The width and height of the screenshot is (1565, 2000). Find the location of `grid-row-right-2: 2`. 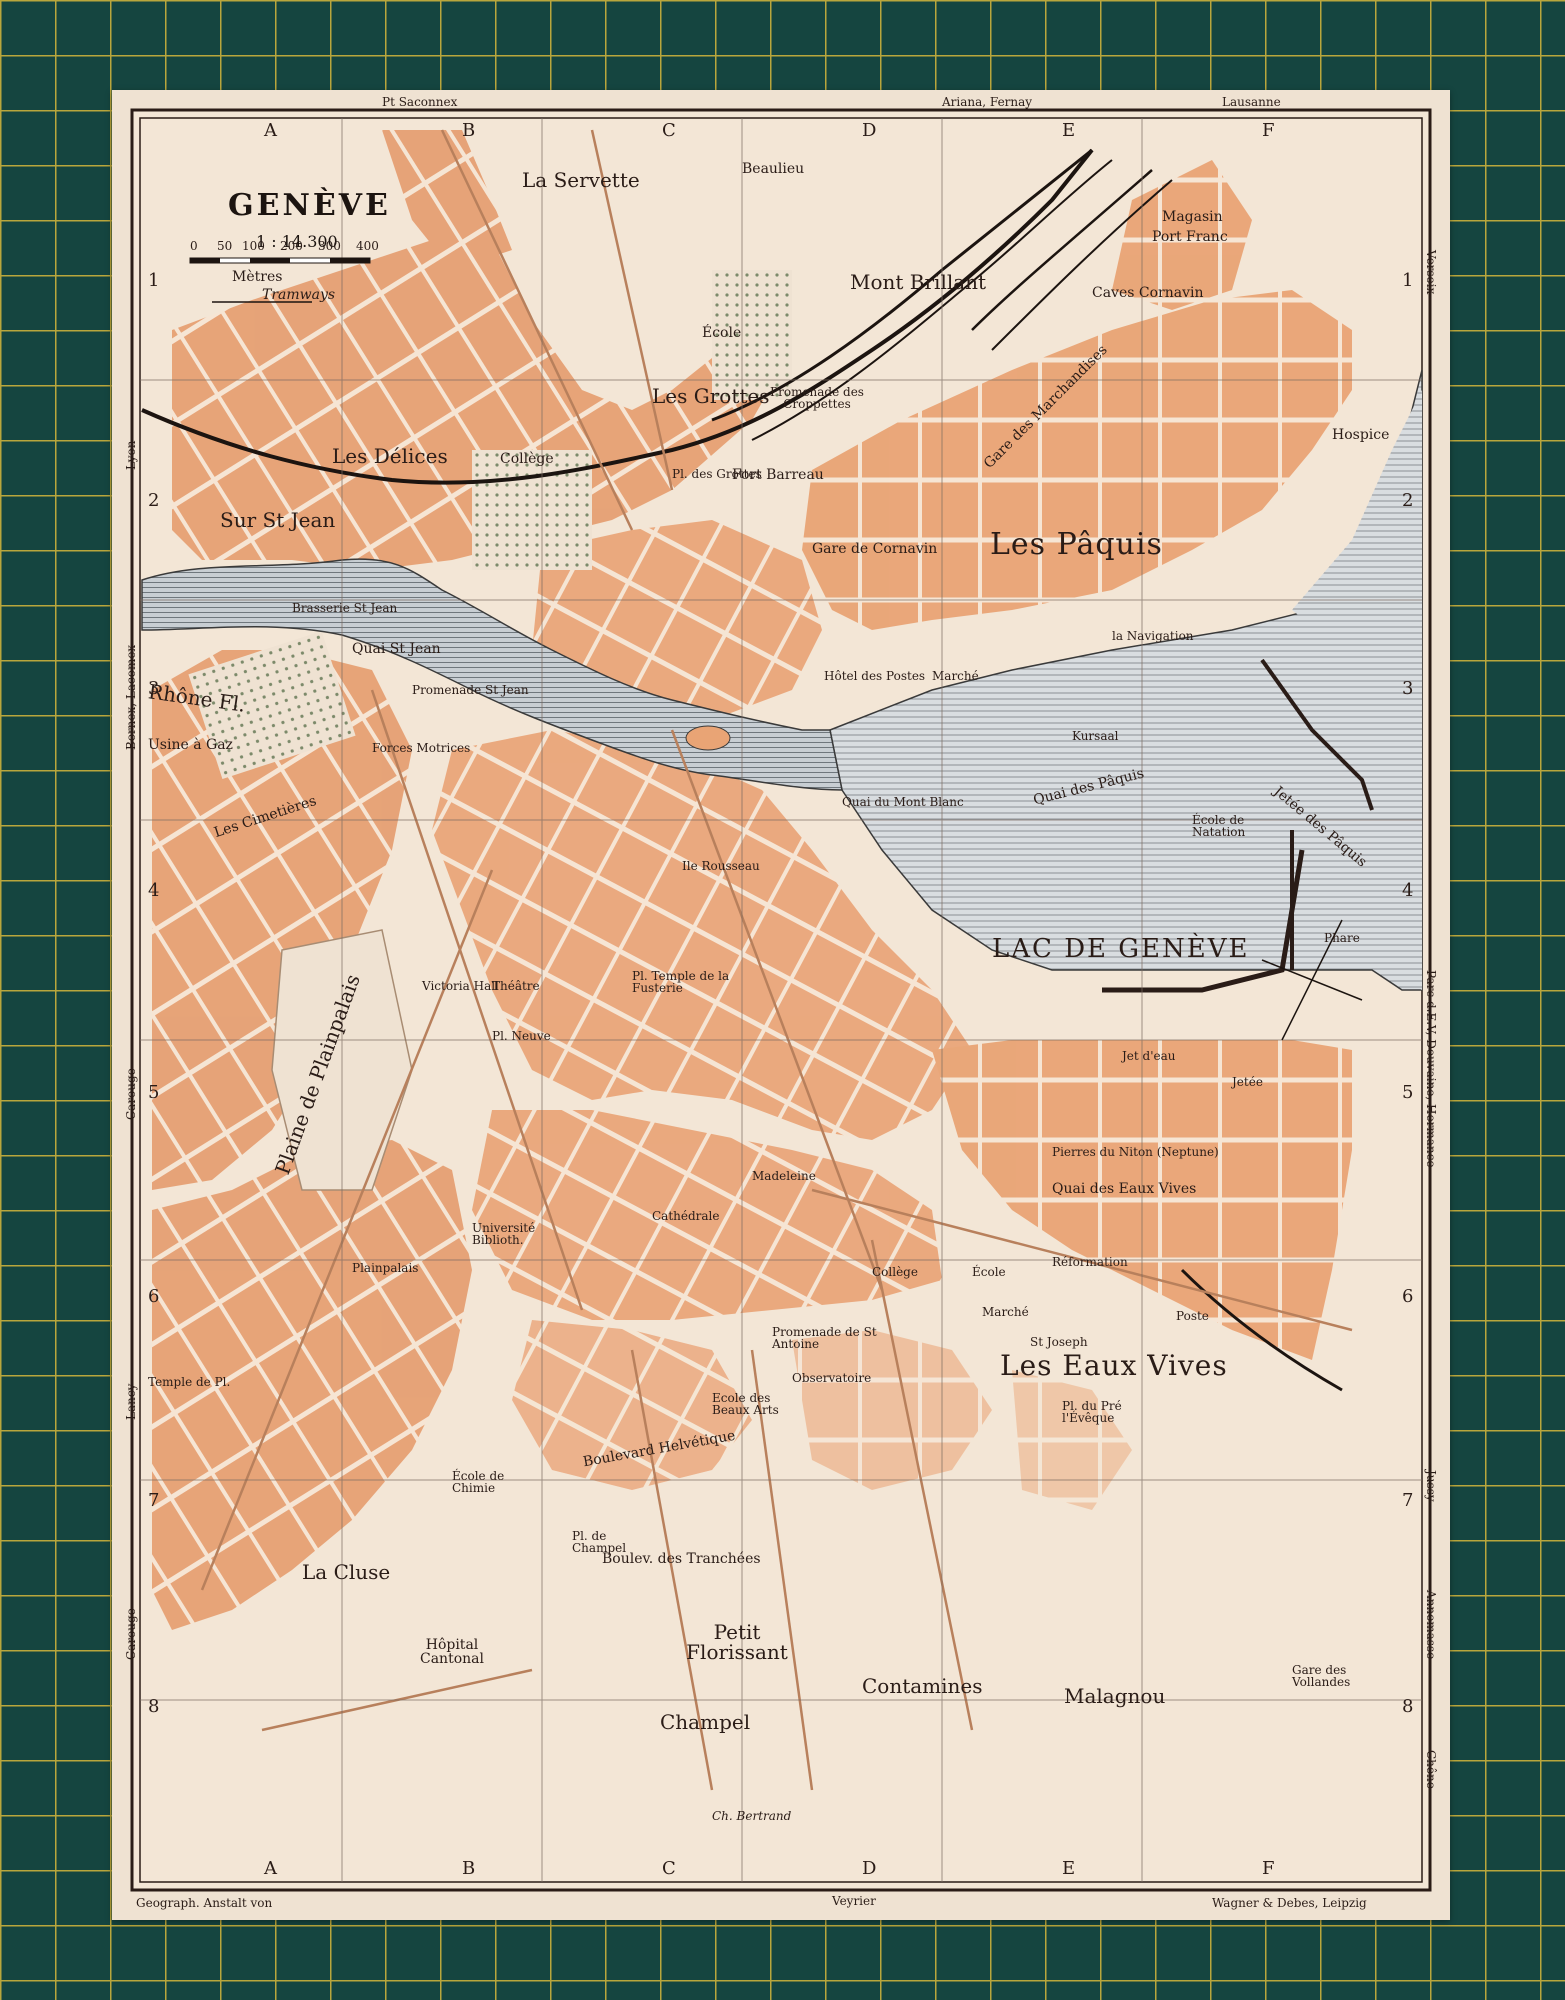

grid-row-right-2: 2 is located at coordinates (1408, 500).